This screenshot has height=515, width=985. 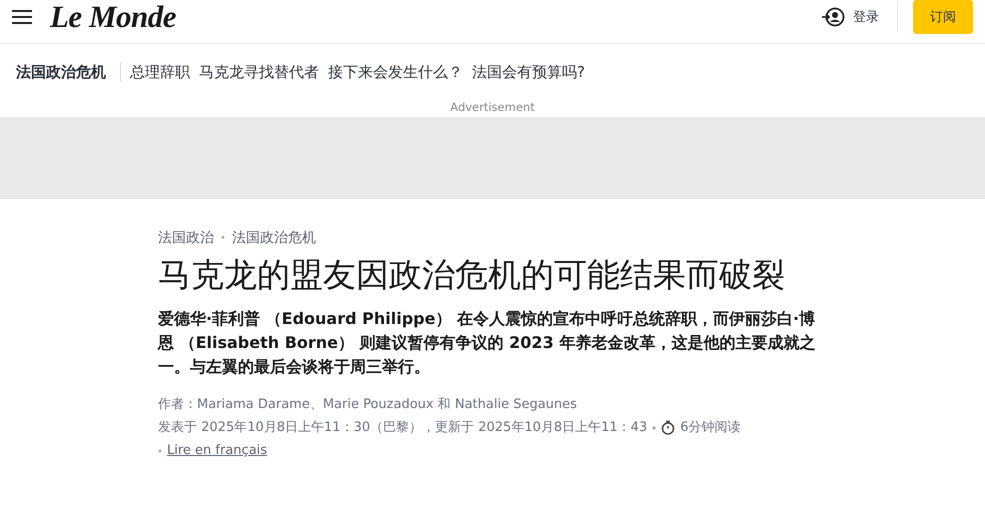 What do you see at coordinates (395, 72) in the screenshot?
I see `nav-link: 接下来会发生什么？` at bounding box center [395, 72].